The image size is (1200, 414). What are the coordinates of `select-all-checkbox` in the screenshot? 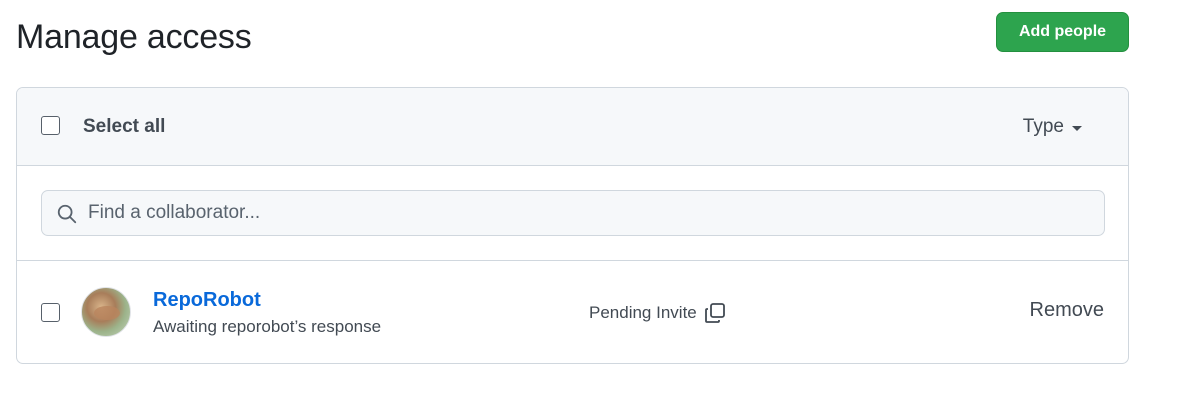 It's located at (50, 125).